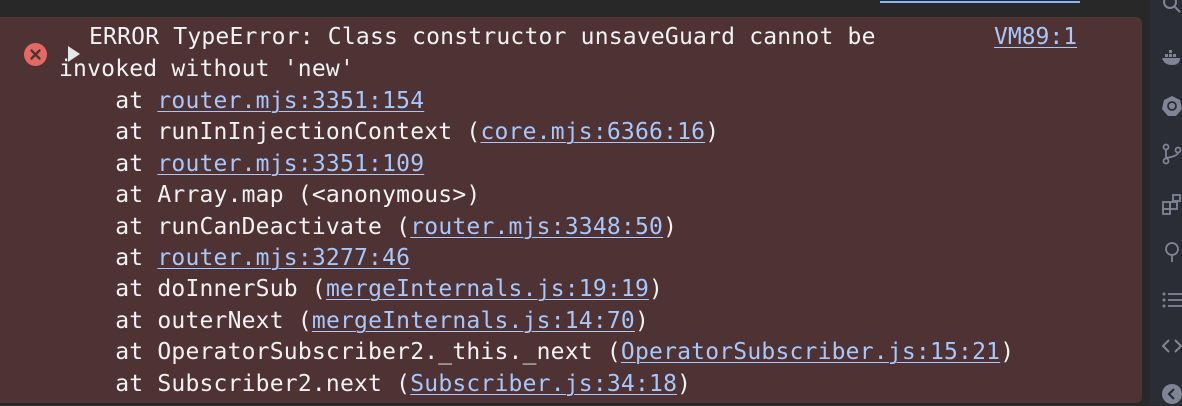  What do you see at coordinates (536, 227) in the screenshot?
I see `stack-frame-source-link: router.mjs:3348:50` at bounding box center [536, 227].